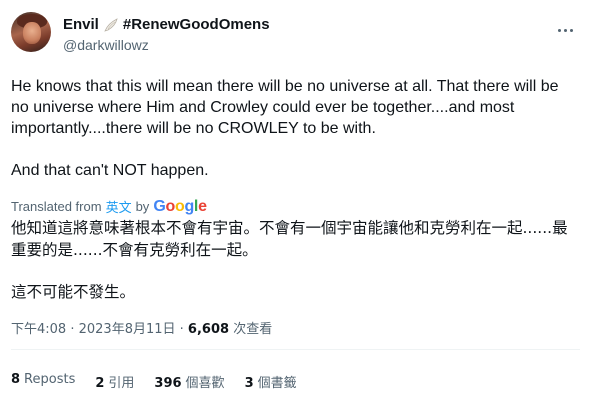 This screenshot has width=591, height=402. What do you see at coordinates (180, 206) in the screenshot?
I see `google-logo: Google` at bounding box center [180, 206].